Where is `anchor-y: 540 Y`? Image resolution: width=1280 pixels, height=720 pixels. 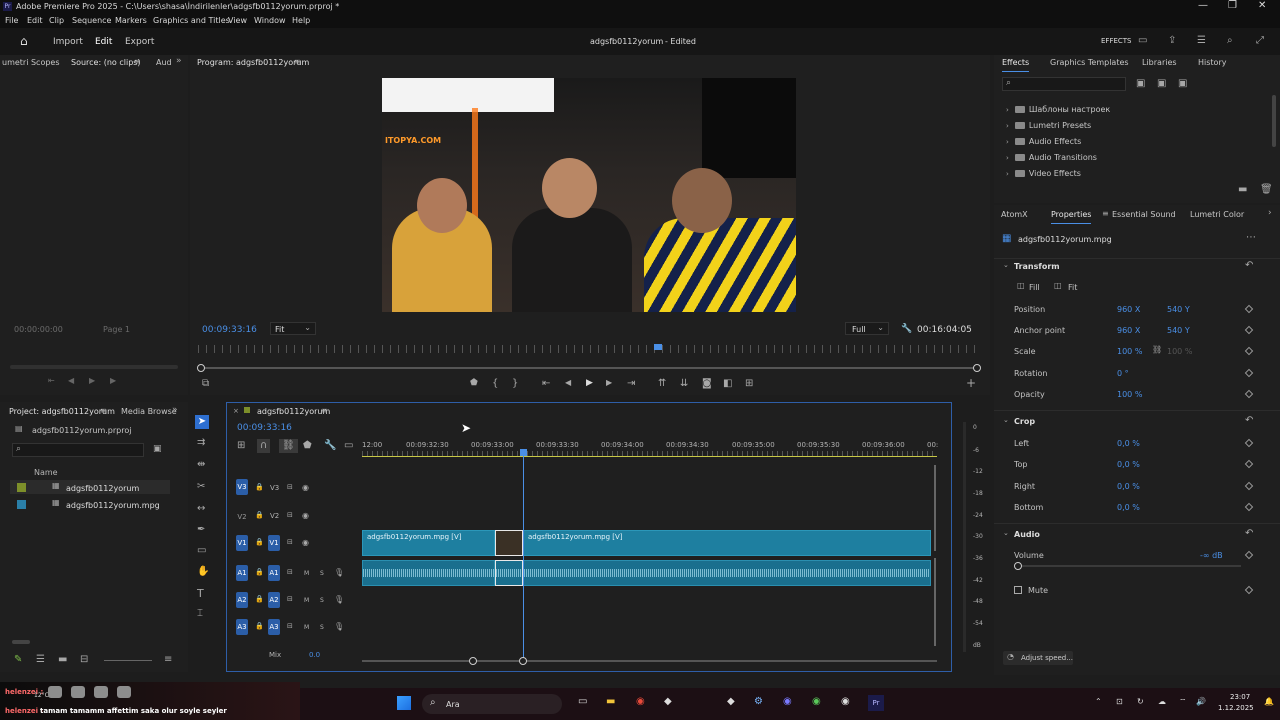 anchor-y: 540 Y is located at coordinates (1178, 330).